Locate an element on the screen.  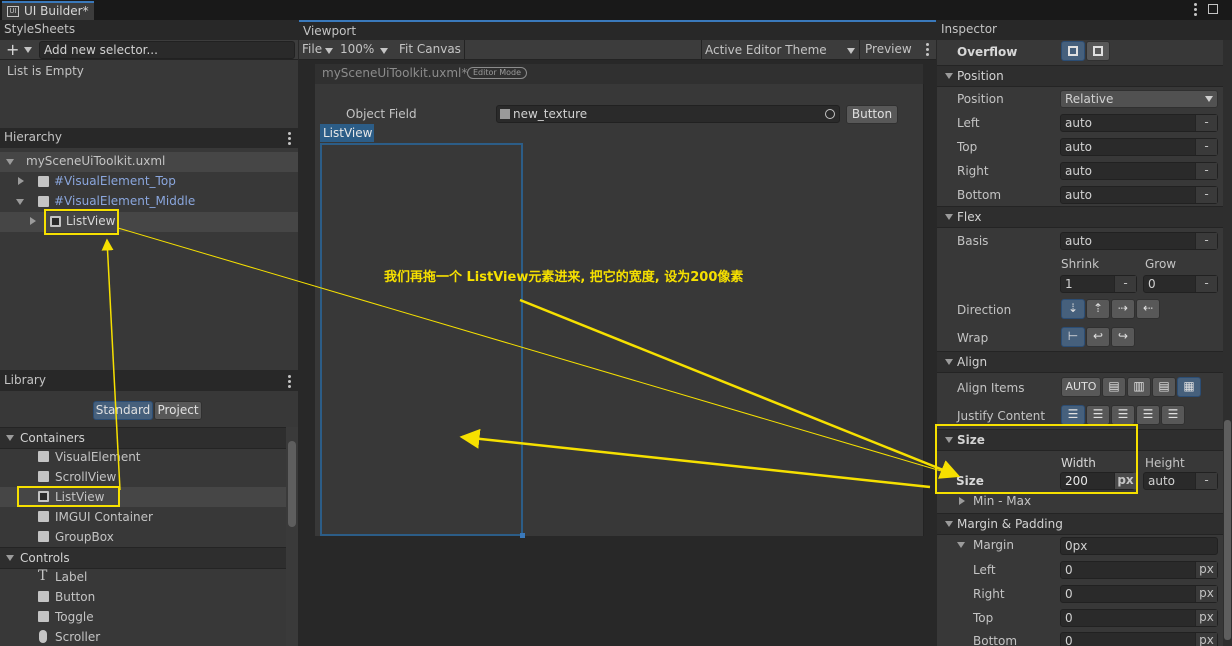
arrow-to-listview-width is located at coordinates (695, 458).